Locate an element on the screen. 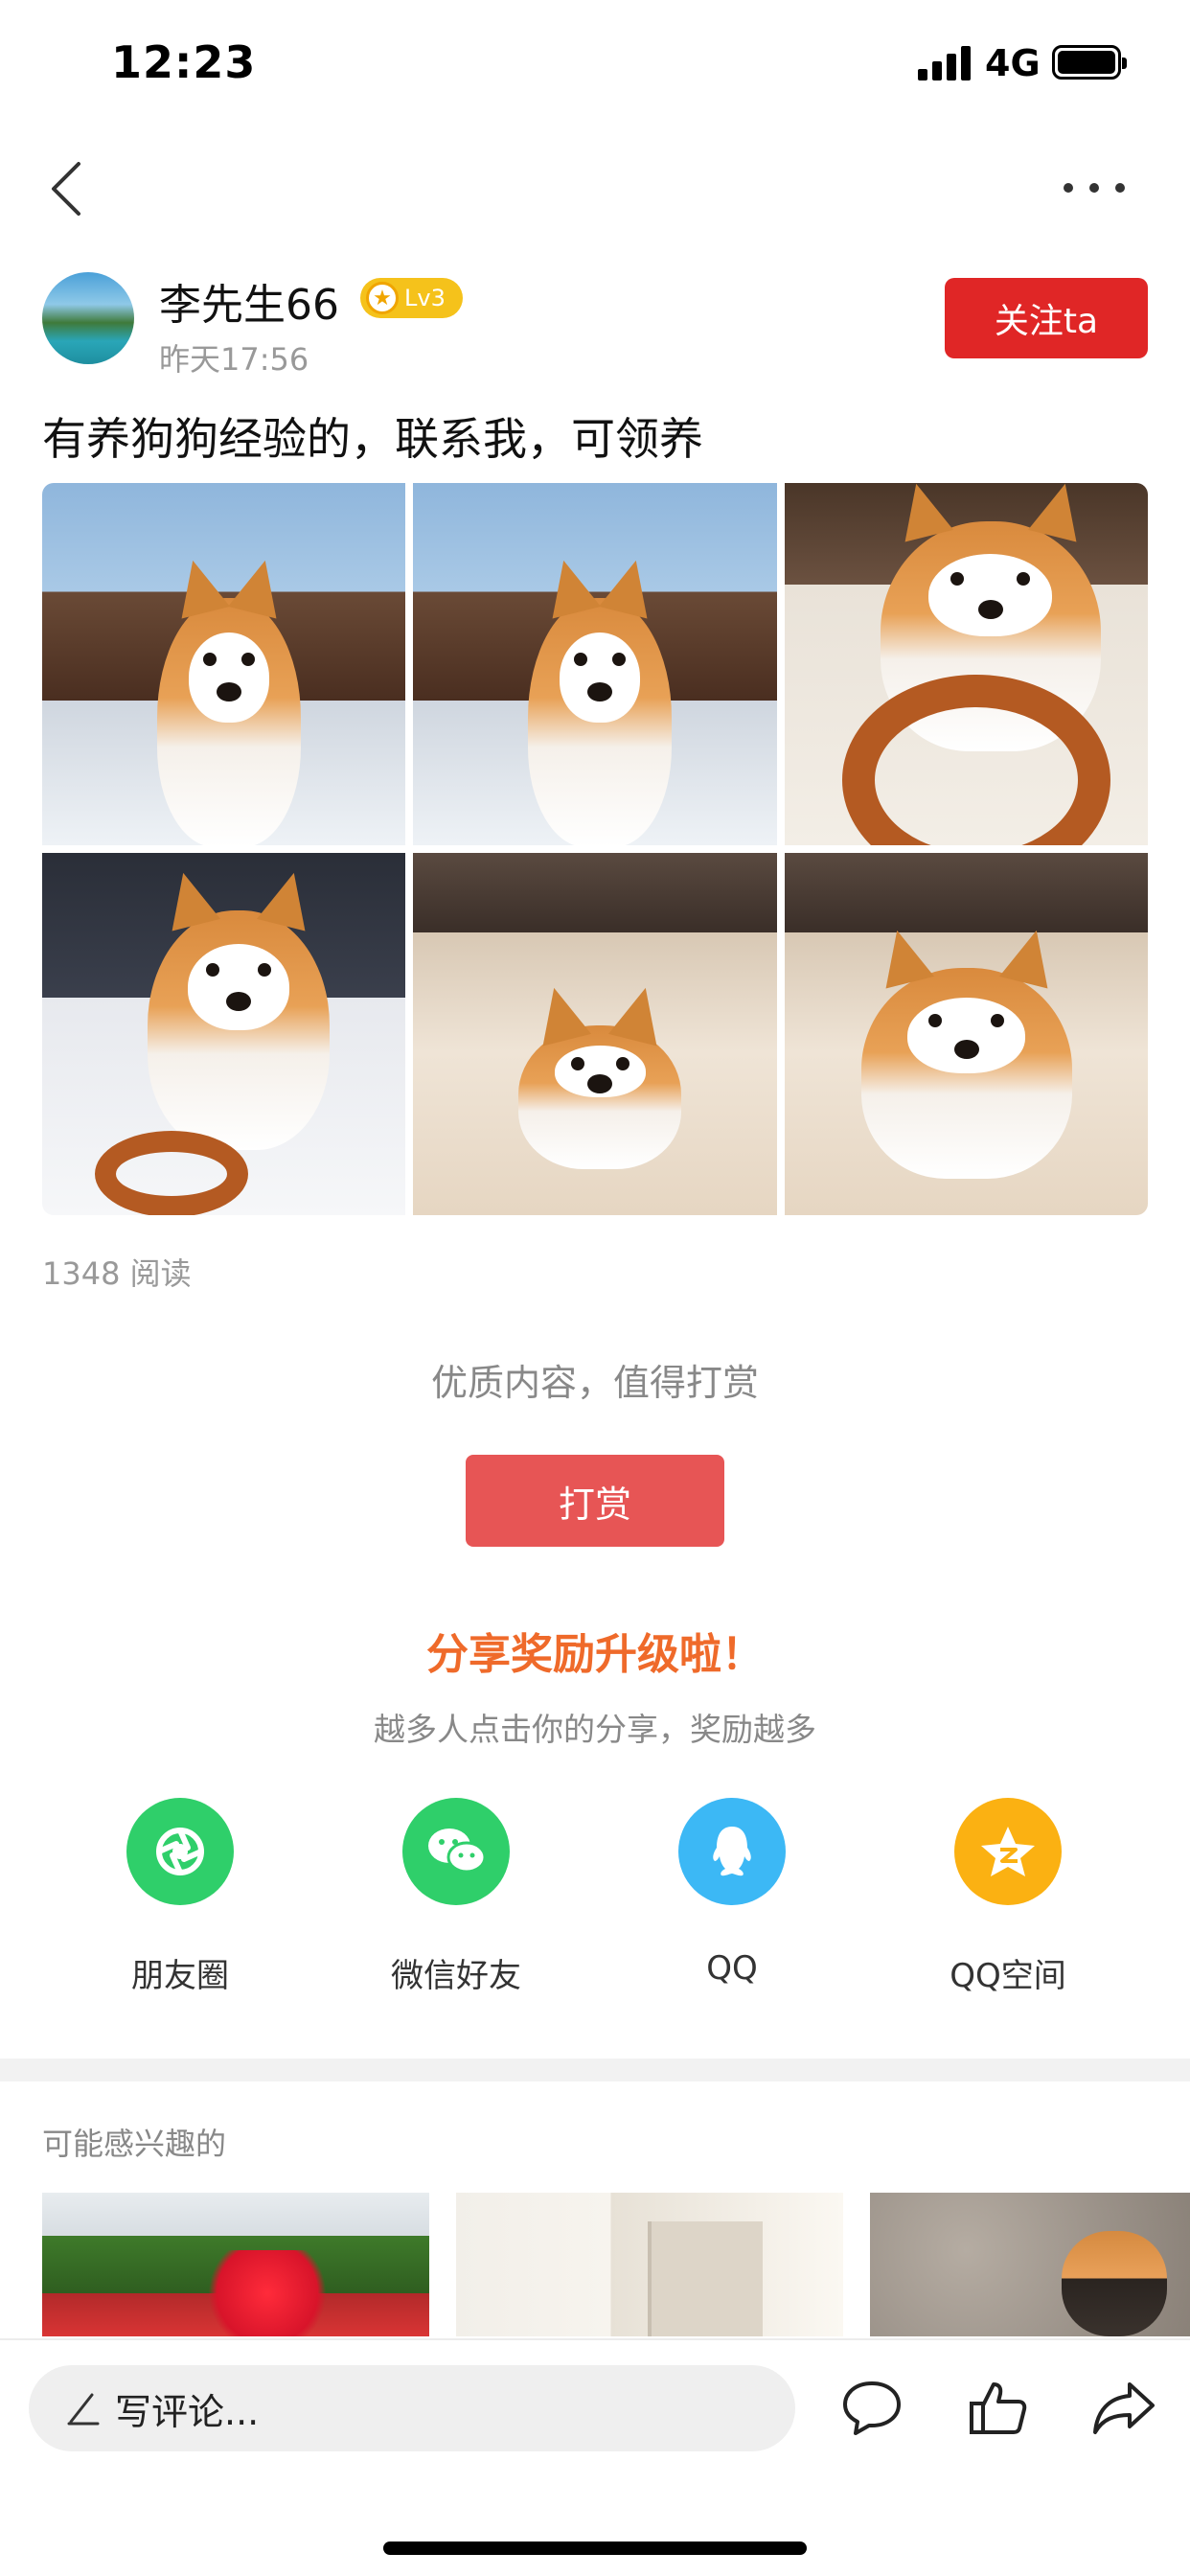  follow-button: 关注ta is located at coordinates (1046, 318).